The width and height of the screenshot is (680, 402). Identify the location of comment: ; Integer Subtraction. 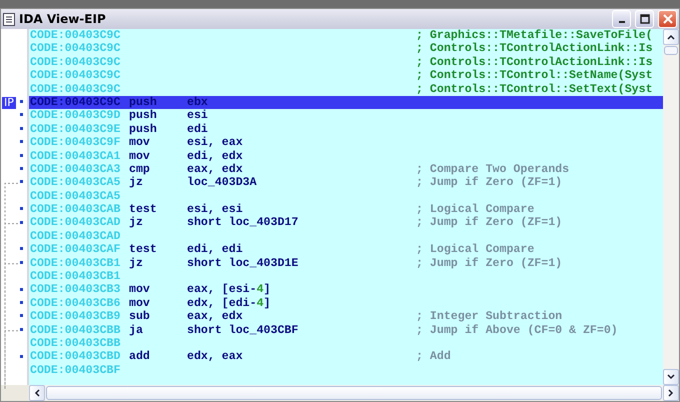
(489, 317).